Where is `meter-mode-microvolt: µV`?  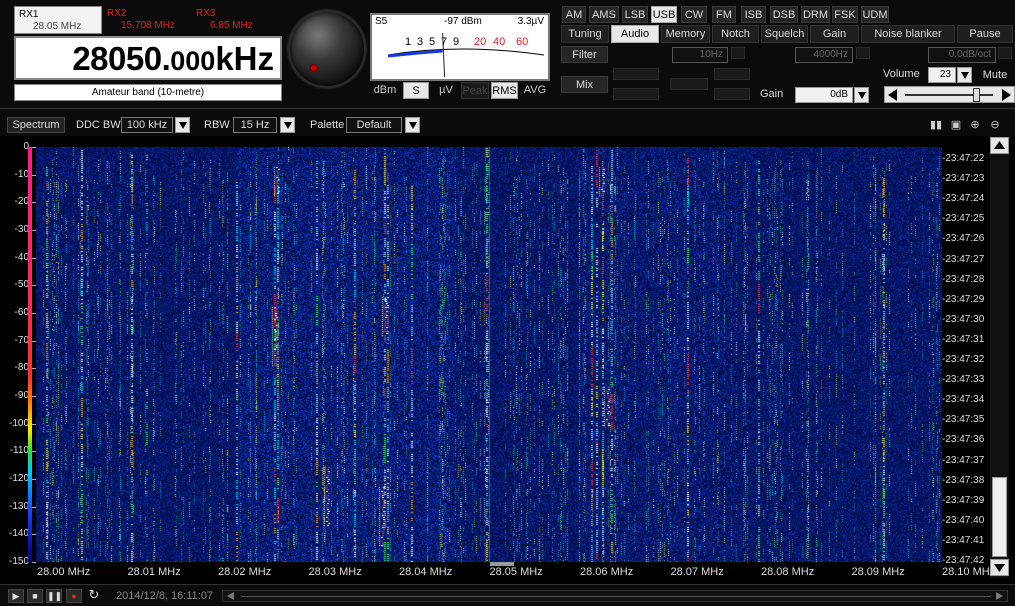
meter-mode-microvolt: µV is located at coordinates (446, 90).